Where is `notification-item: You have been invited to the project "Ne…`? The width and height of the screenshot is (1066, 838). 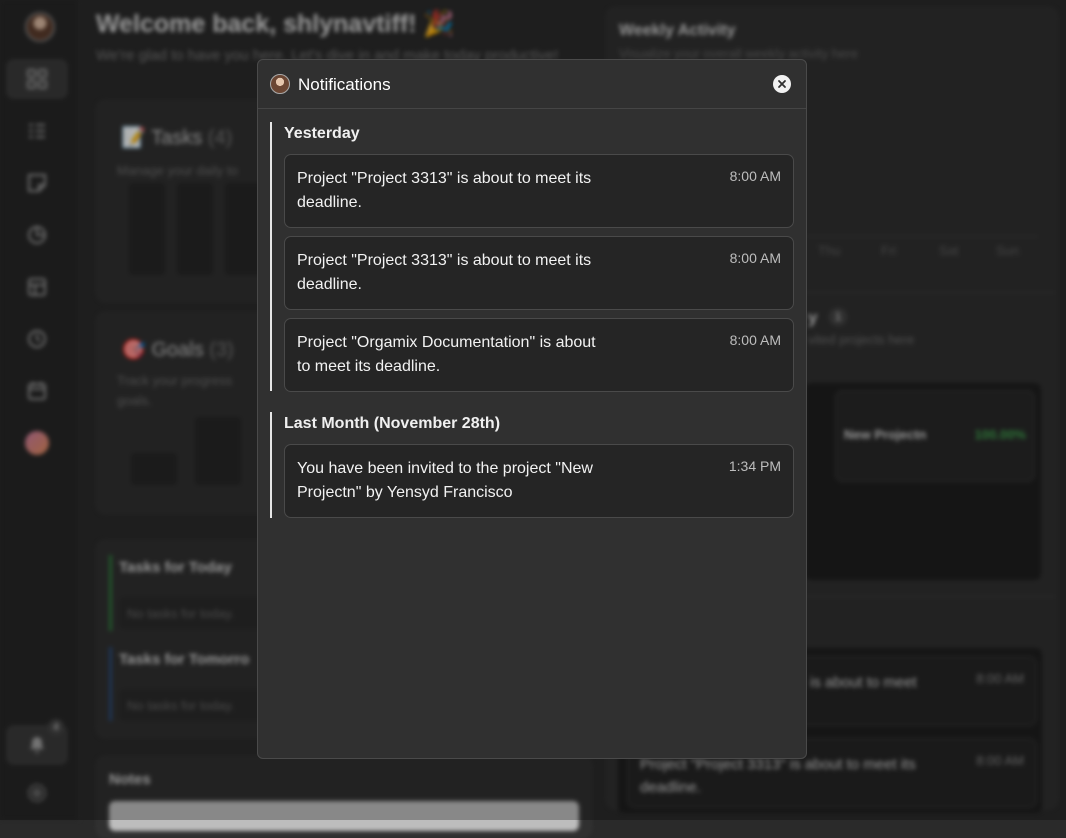
notification-item: You have been invited to the project "Ne… is located at coordinates (539, 481).